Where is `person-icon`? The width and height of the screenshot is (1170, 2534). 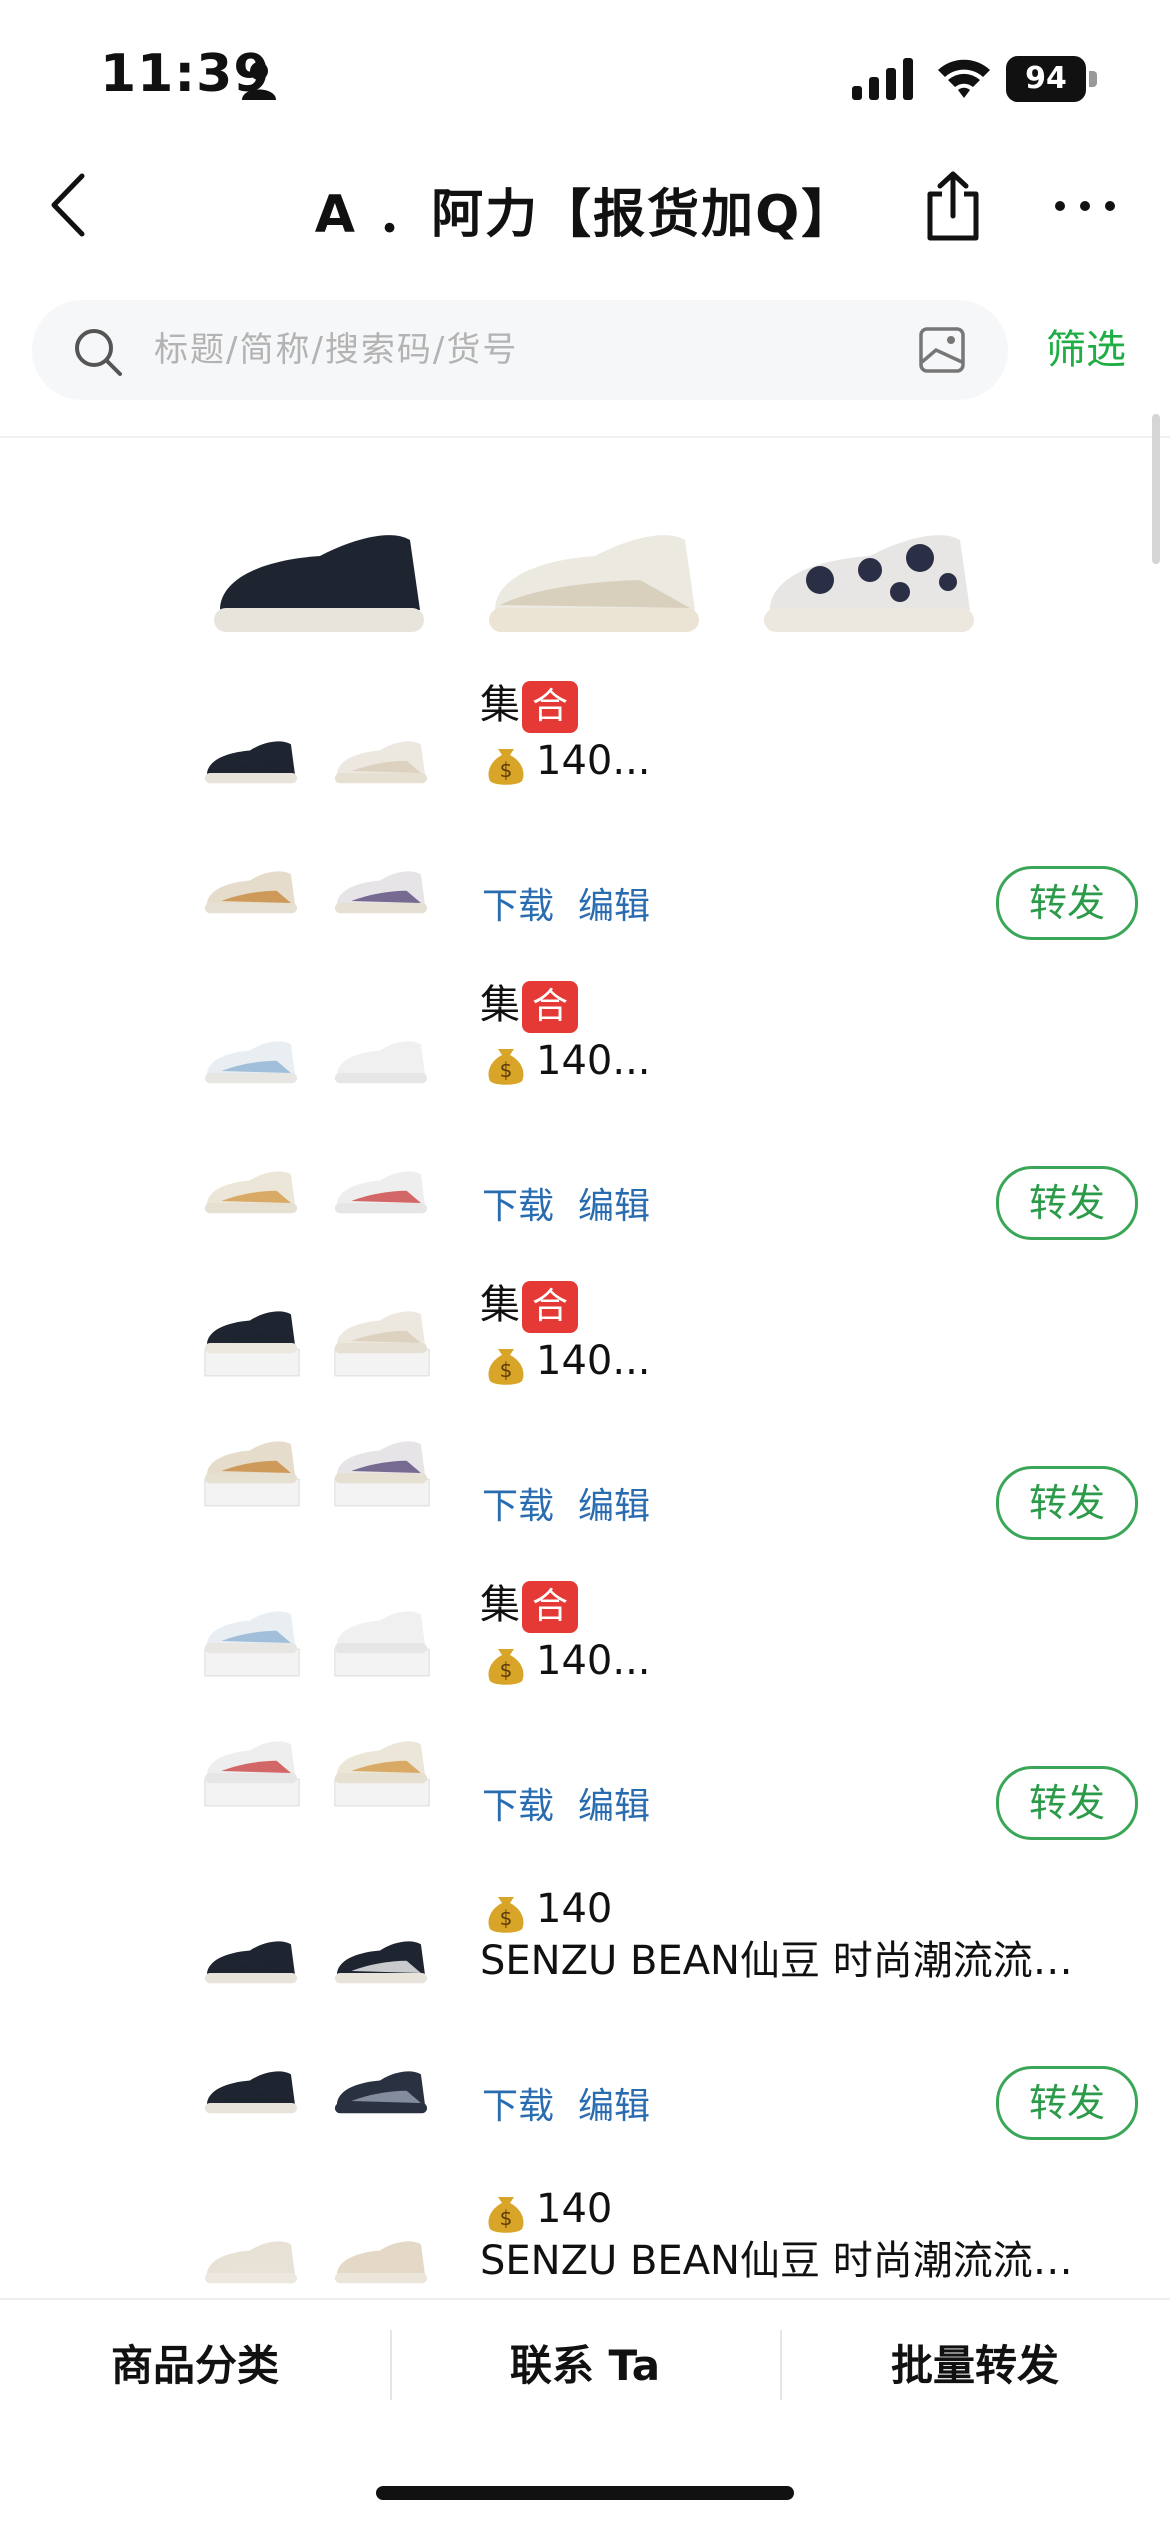
person-icon is located at coordinates (259, 81).